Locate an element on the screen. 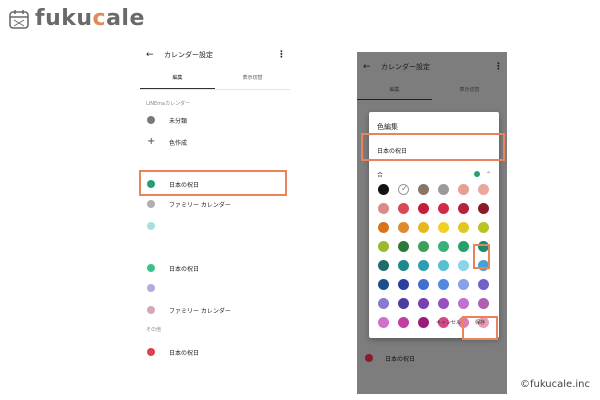 Image resolution: width=600 pixels, height=400 pixels. calendar-item: ファミリー カレンダー is located at coordinates (215, 204).